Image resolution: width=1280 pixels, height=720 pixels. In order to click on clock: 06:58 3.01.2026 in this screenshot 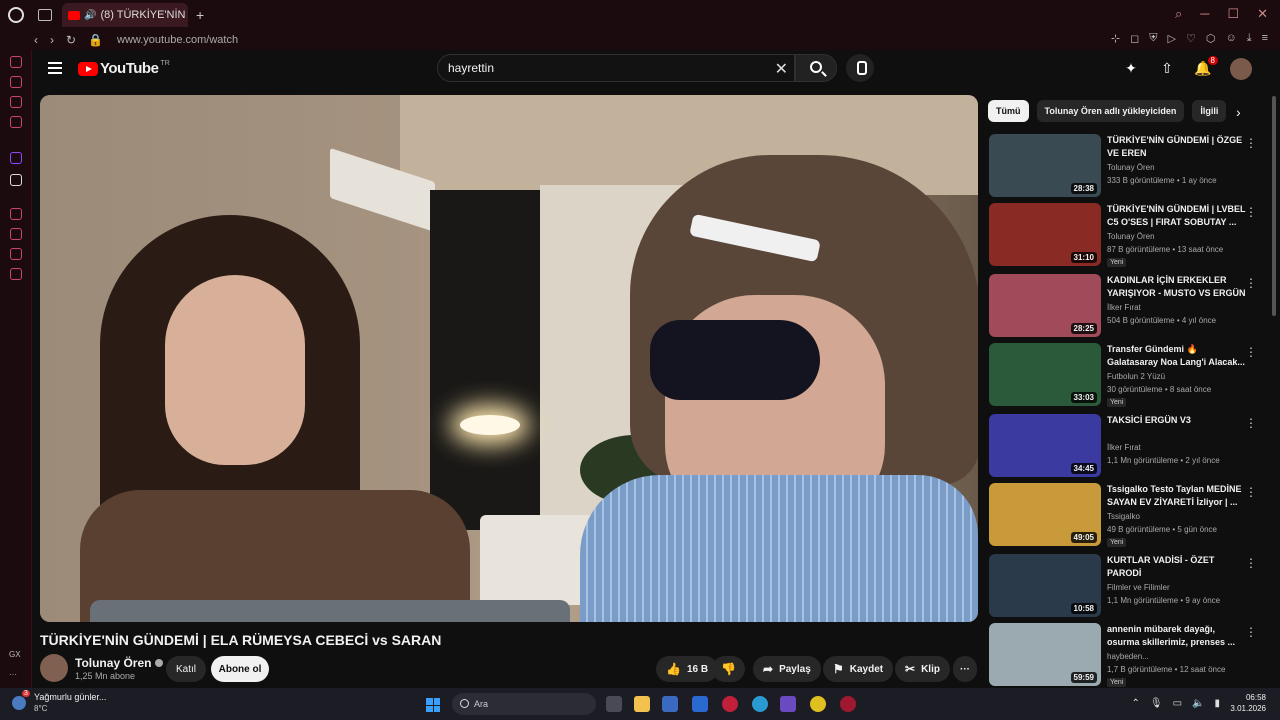, I will do `click(1248, 703)`.